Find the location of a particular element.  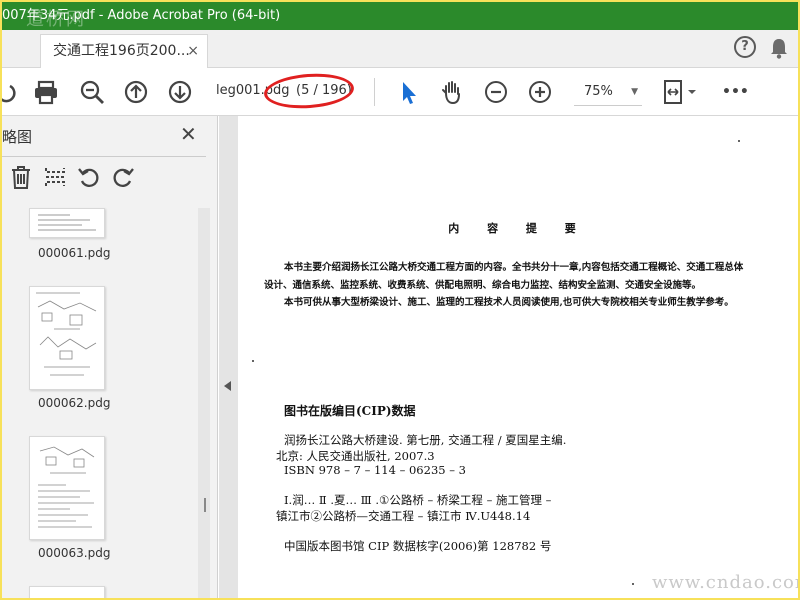

chevron-down-icon: ▼ is located at coordinates (634, 92).